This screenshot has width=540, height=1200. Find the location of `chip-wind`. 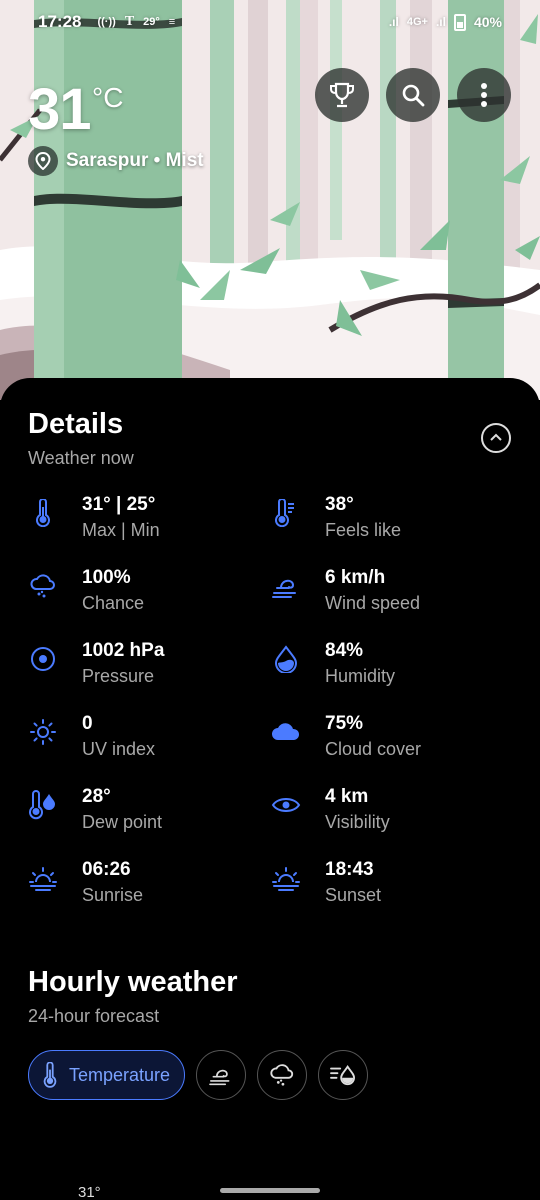

chip-wind is located at coordinates (221, 1075).